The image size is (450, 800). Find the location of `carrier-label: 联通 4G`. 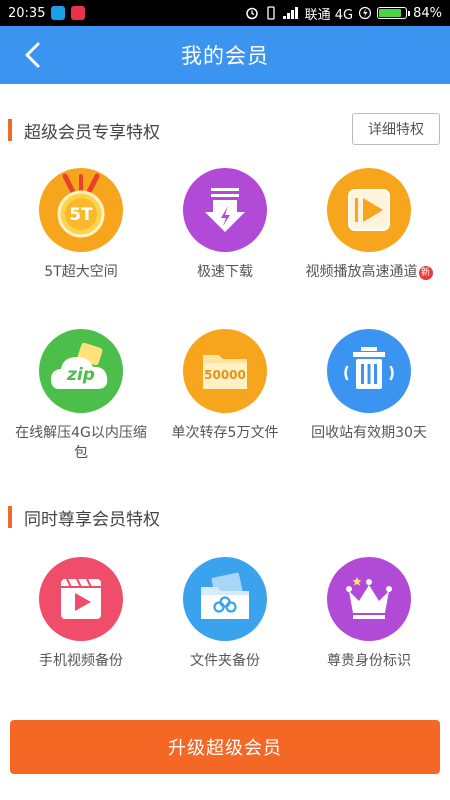

carrier-label: 联通 4G is located at coordinates (329, 15).